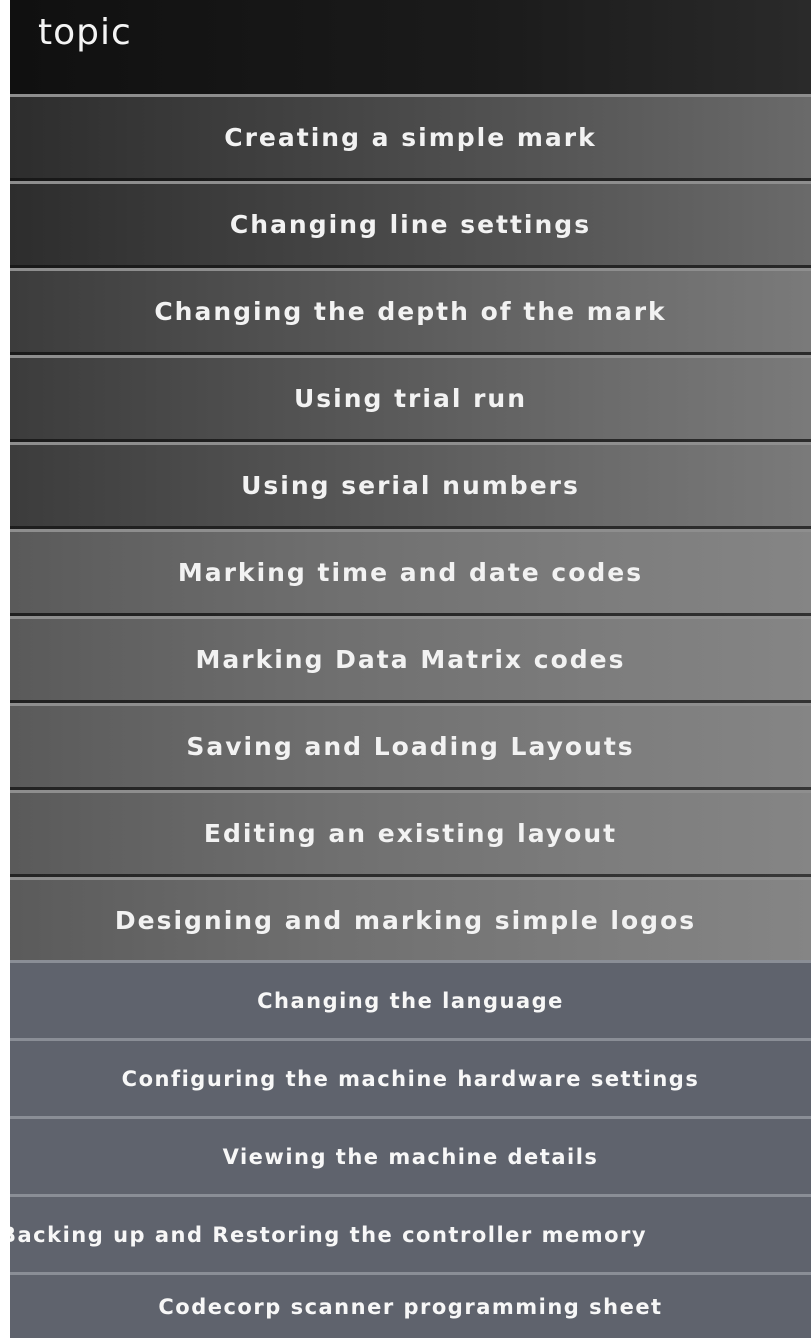 The height and width of the screenshot is (1338, 811). What do you see at coordinates (405, 920) in the screenshot?
I see `topic-label: Designing and marking simple logos` at bounding box center [405, 920].